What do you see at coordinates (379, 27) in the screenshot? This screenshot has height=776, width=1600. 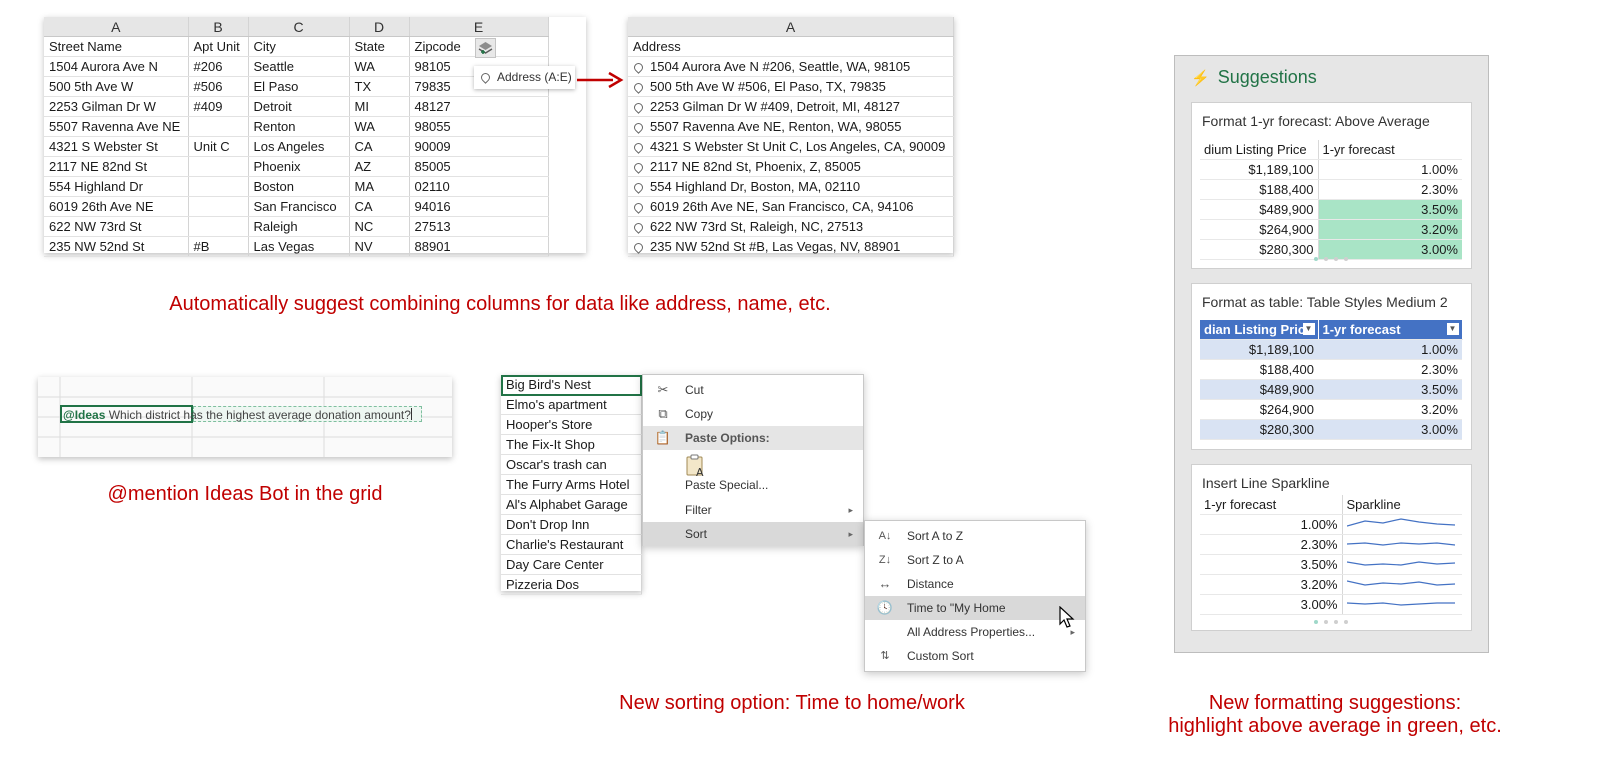 I see `column-header-d: D` at bounding box center [379, 27].